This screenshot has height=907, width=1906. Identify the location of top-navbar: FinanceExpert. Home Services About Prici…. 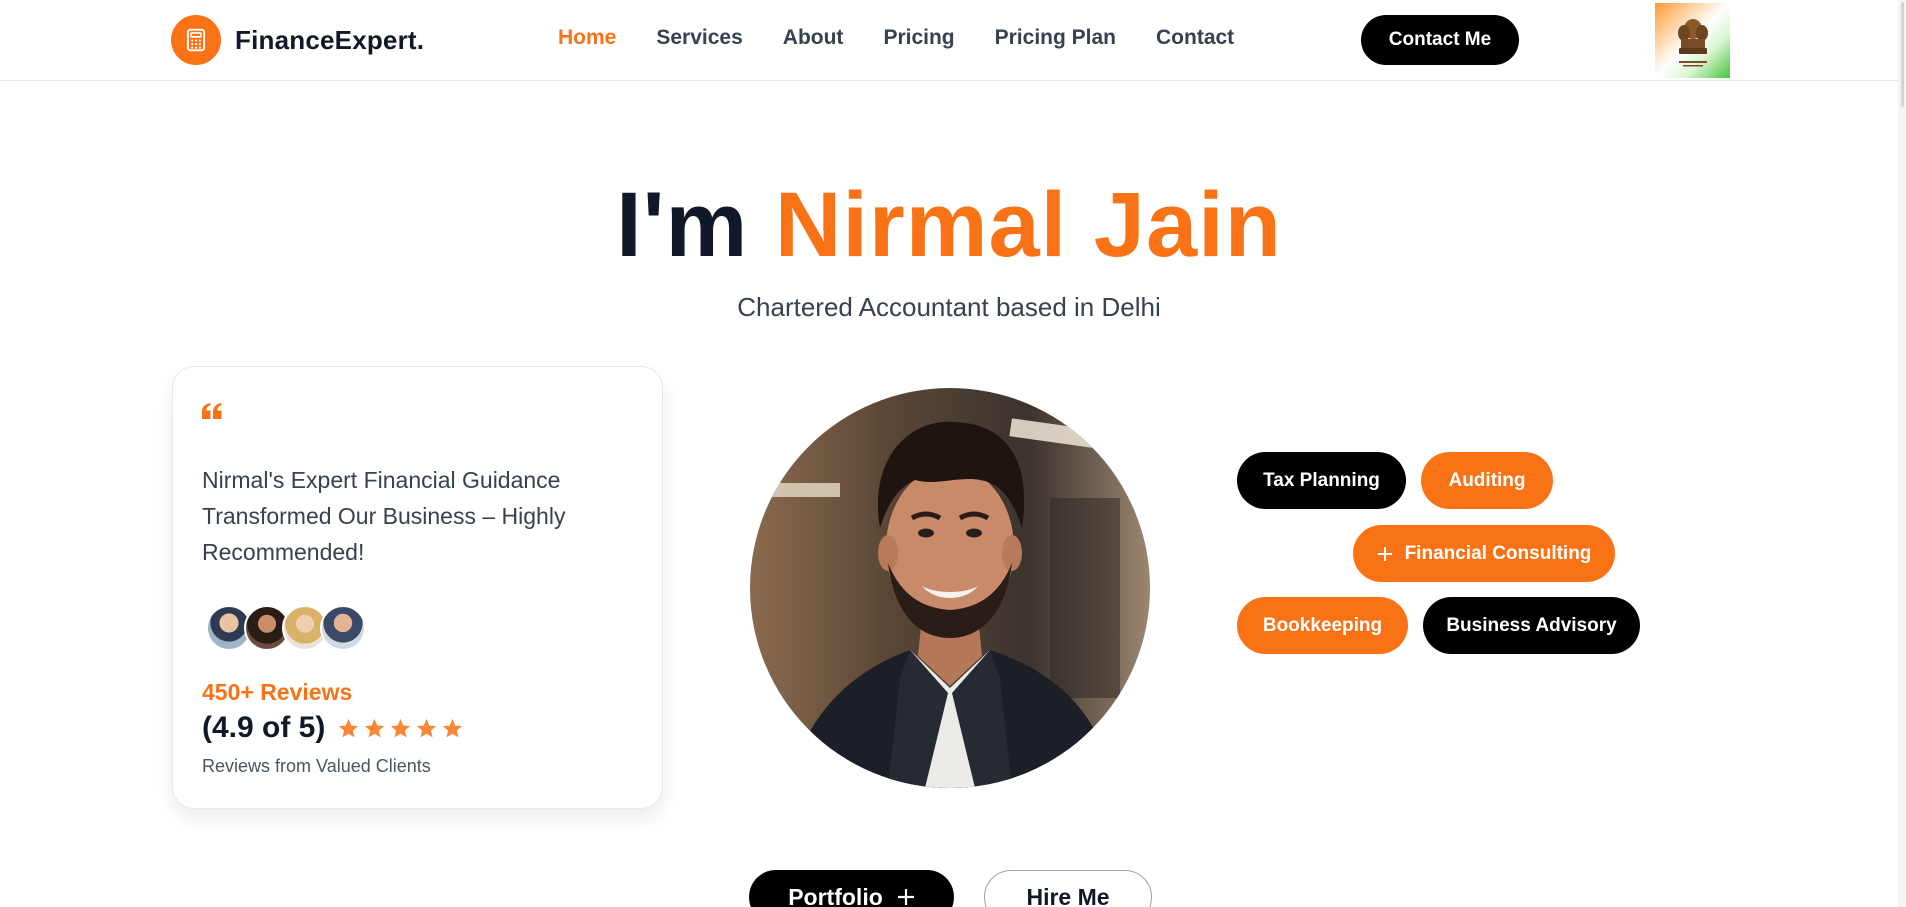
(953, 40).